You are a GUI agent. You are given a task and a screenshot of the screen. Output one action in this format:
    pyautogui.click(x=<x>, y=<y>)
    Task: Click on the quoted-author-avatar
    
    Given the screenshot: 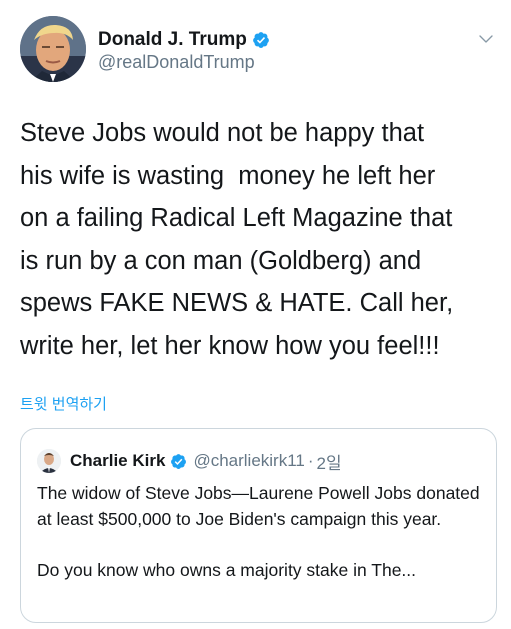 What is the action you would take?
    pyautogui.click(x=49, y=461)
    